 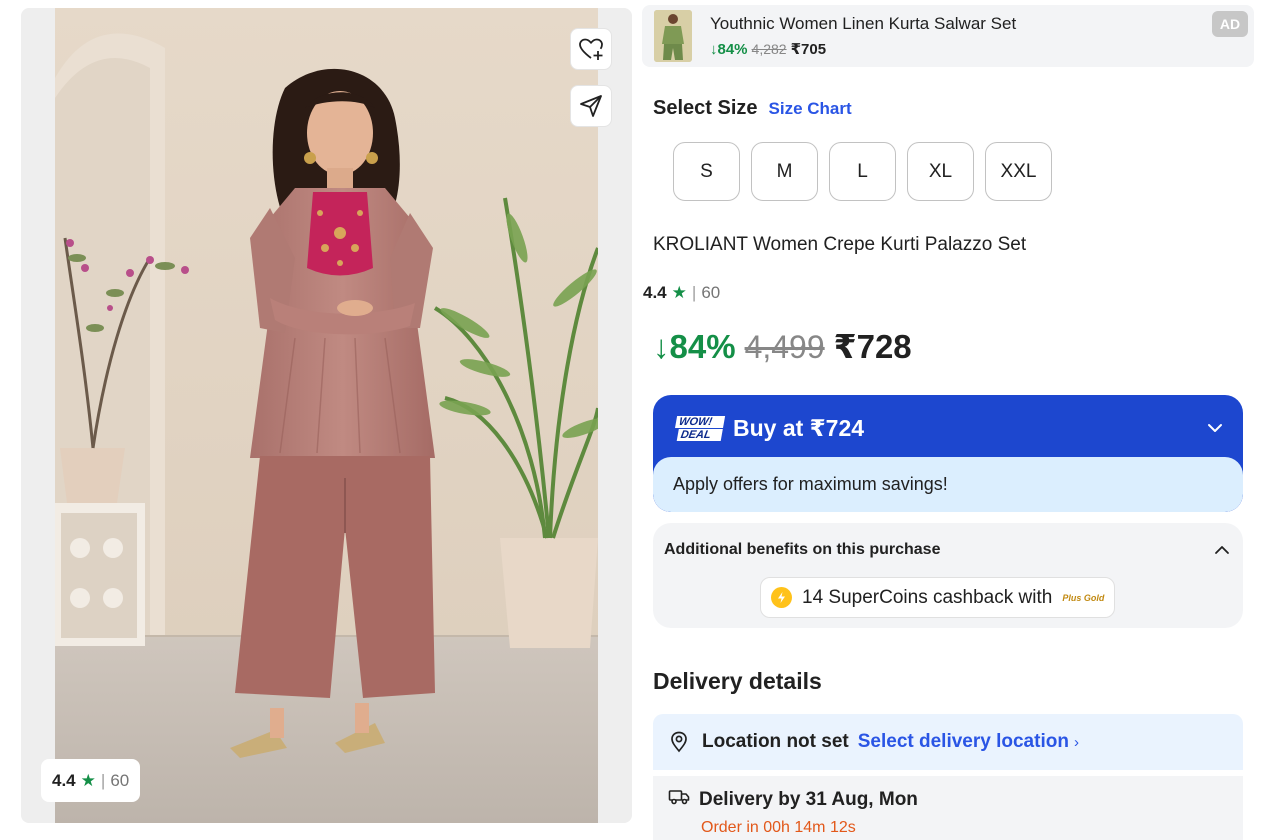 I want to click on delivery-date: Delivery by 31 Aug, Mon, so click(x=808, y=799).